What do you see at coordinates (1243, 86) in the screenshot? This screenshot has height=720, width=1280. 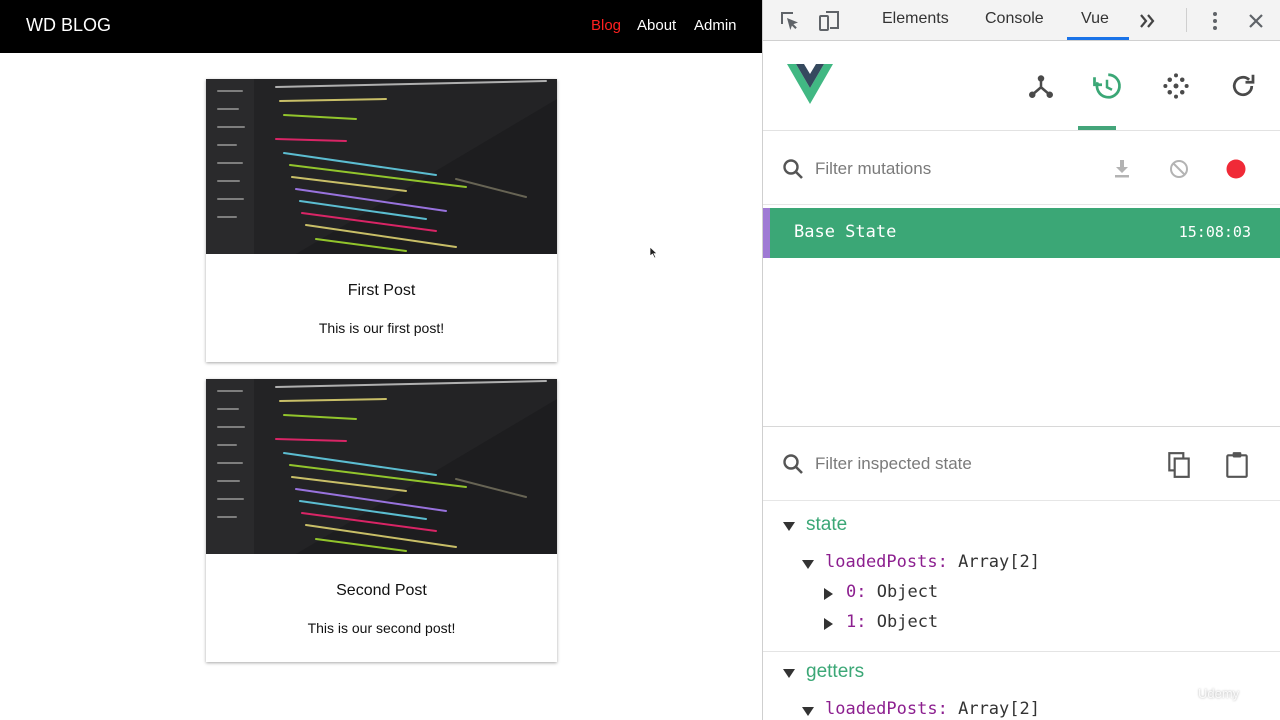 I see `refresh-icon` at bounding box center [1243, 86].